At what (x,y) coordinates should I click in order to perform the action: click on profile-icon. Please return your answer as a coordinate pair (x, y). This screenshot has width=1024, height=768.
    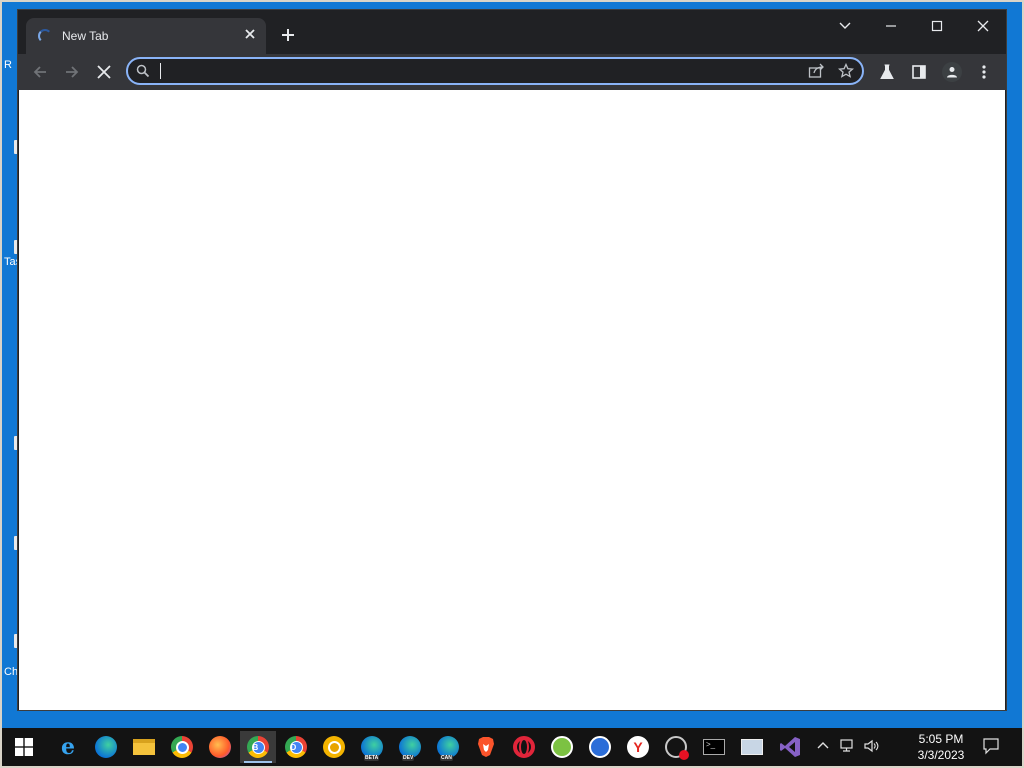
    Looking at the image, I should click on (952, 72).